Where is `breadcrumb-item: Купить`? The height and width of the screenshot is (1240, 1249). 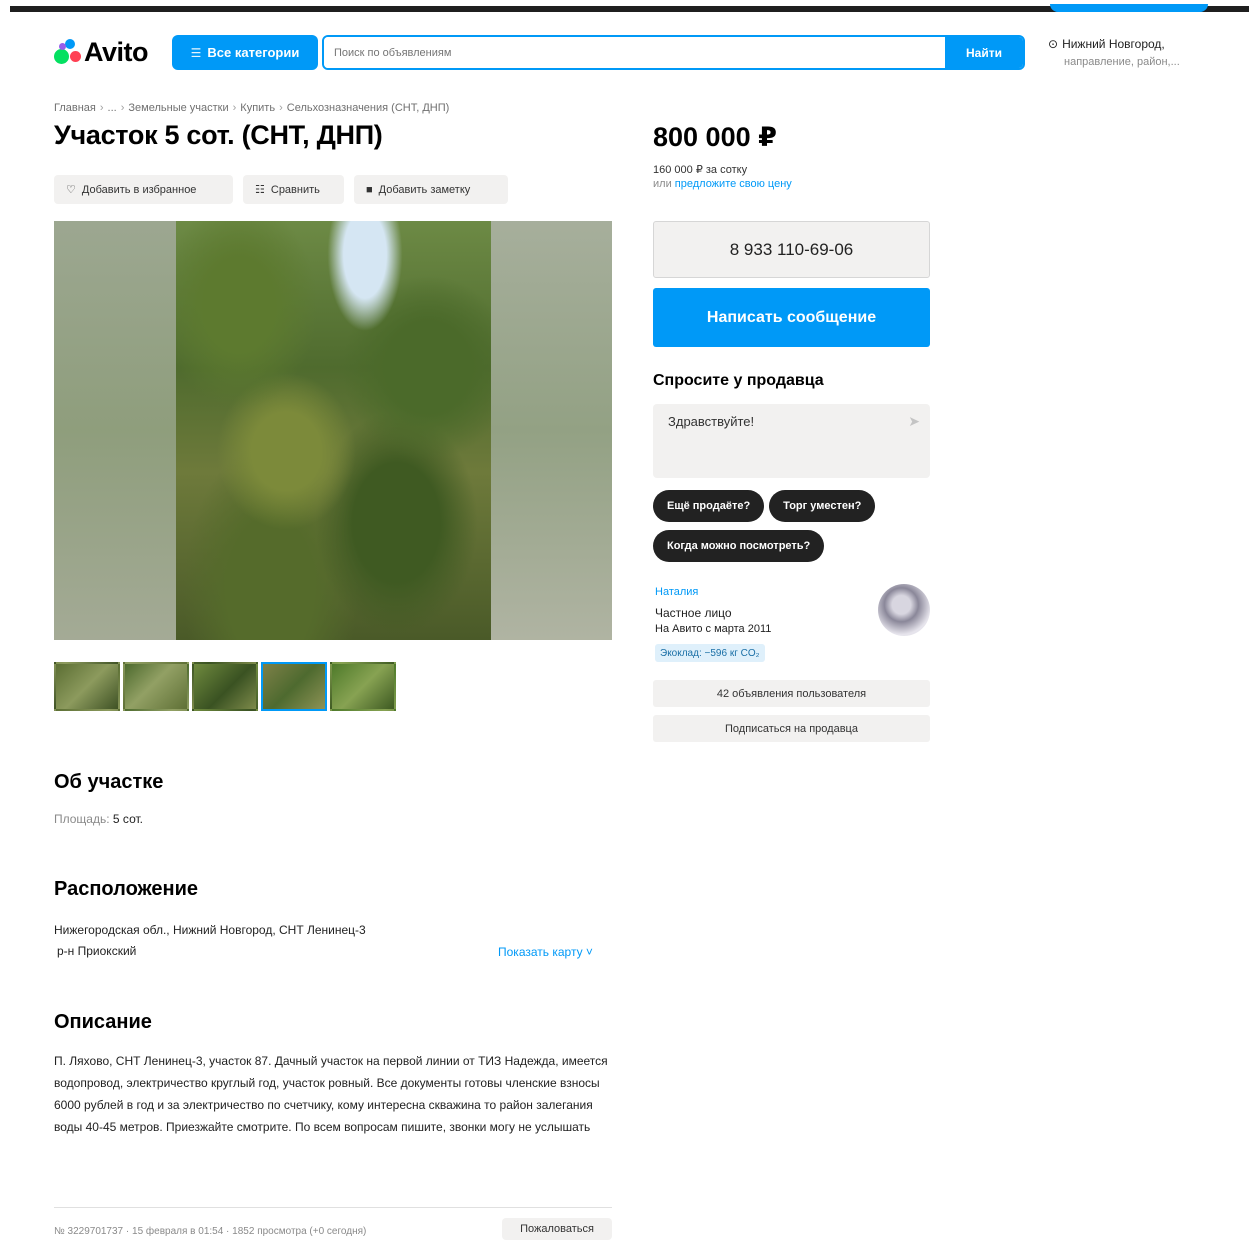
breadcrumb-item: Купить is located at coordinates (257, 108).